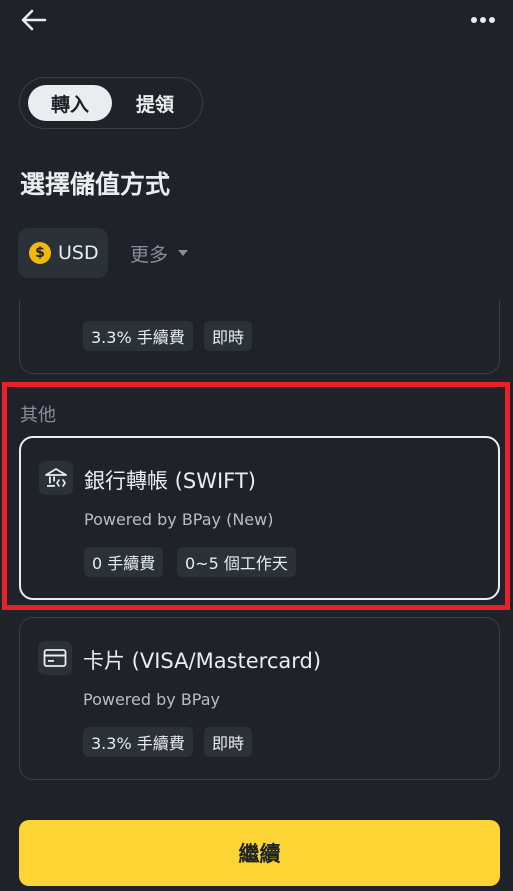  I want to click on back-button, so click(34, 20).